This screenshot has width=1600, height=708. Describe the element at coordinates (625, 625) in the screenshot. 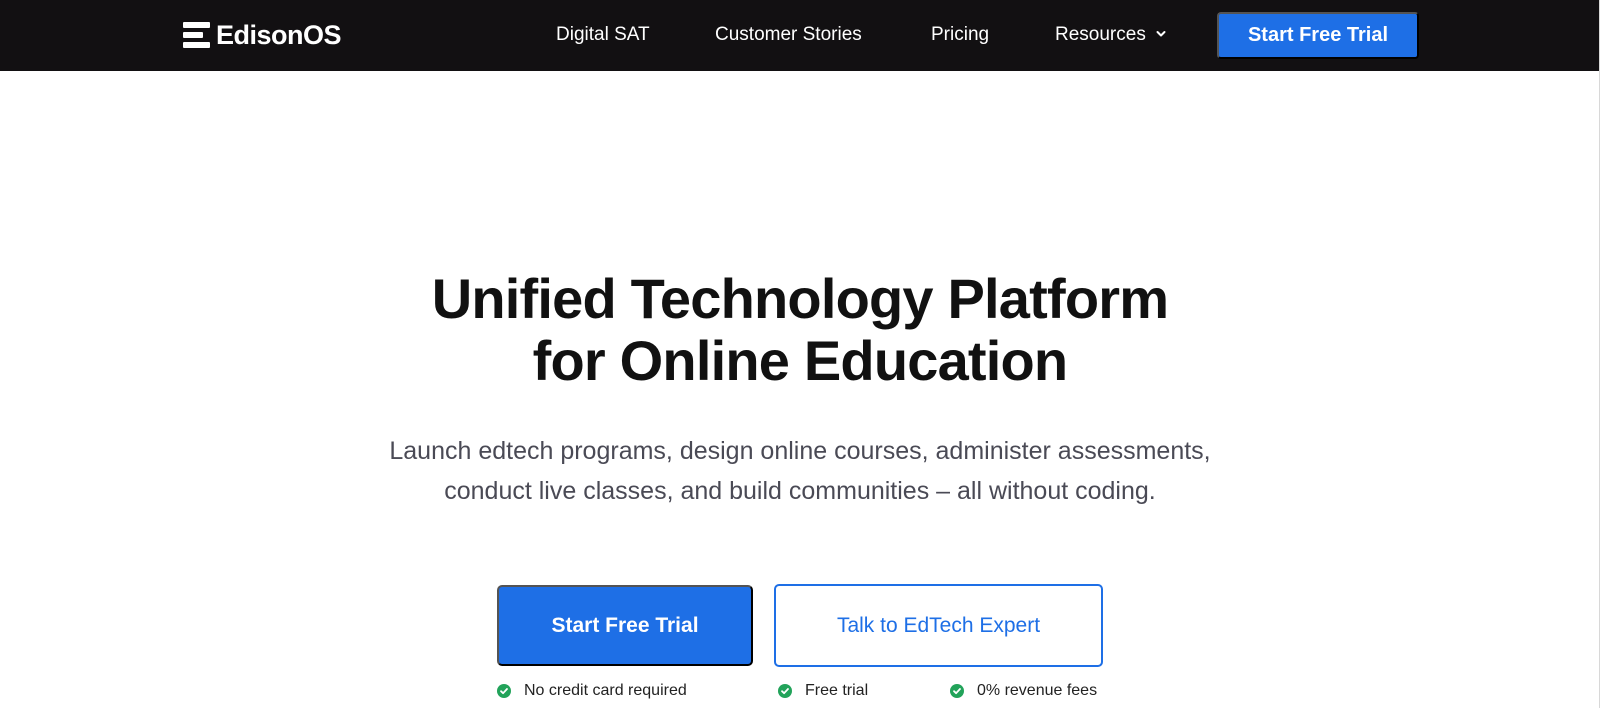

I see `start-free-trial-button: Start Free Trial` at that location.